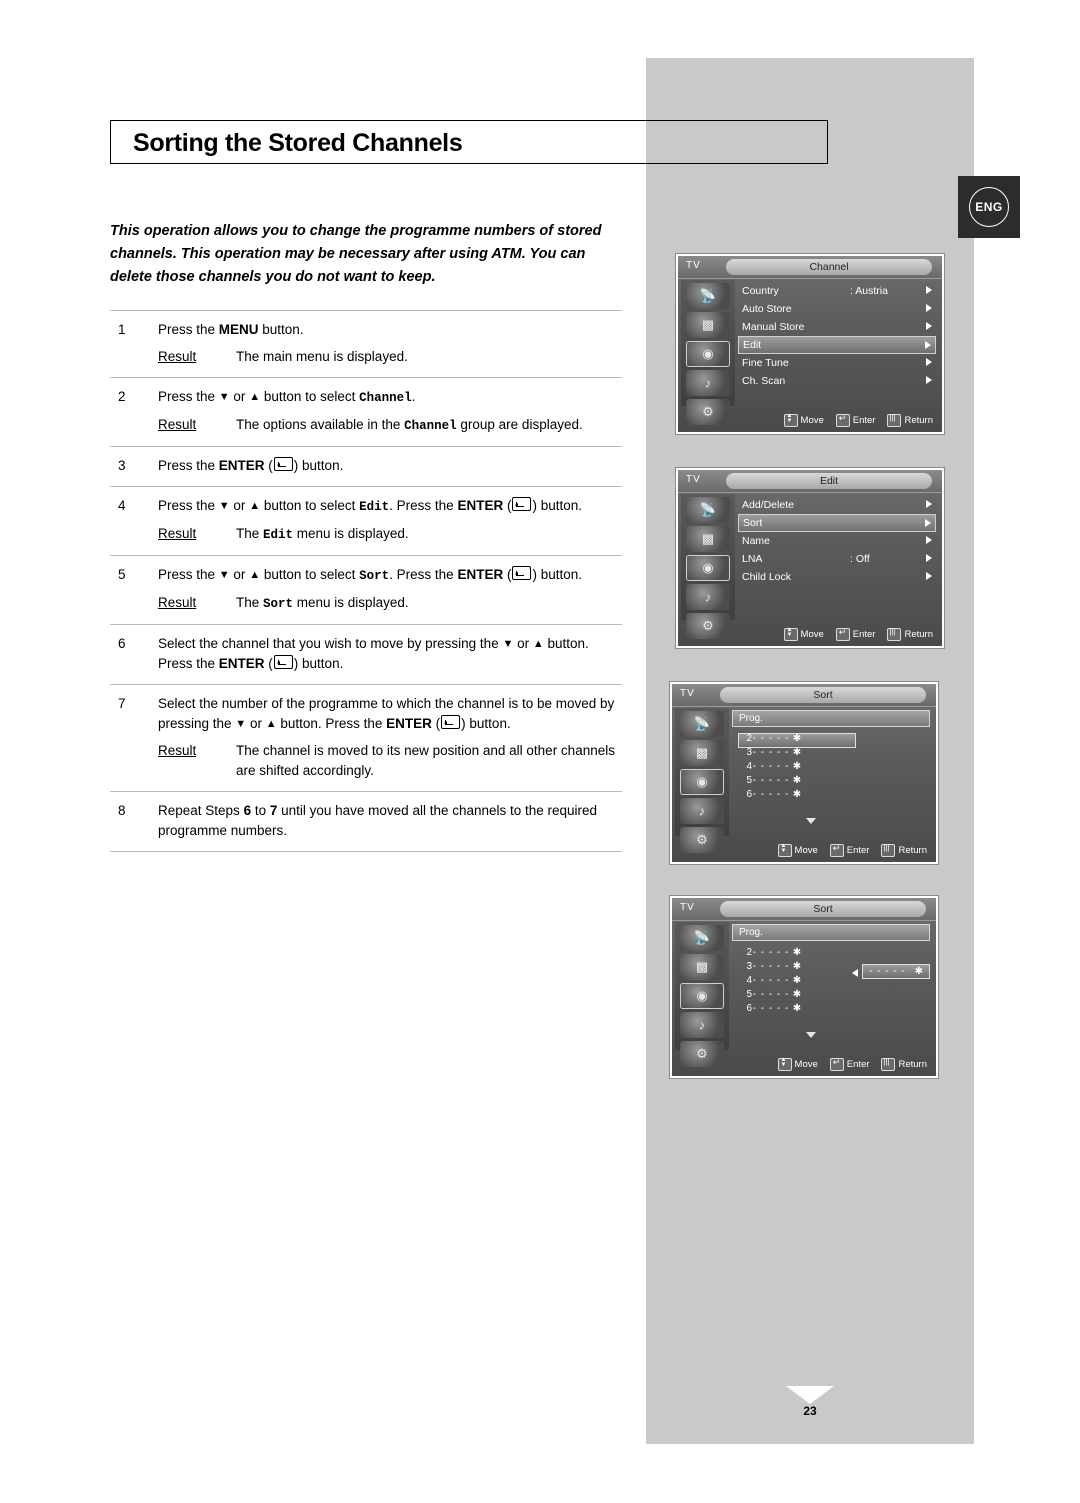 The image size is (1080, 1503). Describe the element at coordinates (837, 523) in the screenshot. I see `osd-row-sort: Sort` at that location.